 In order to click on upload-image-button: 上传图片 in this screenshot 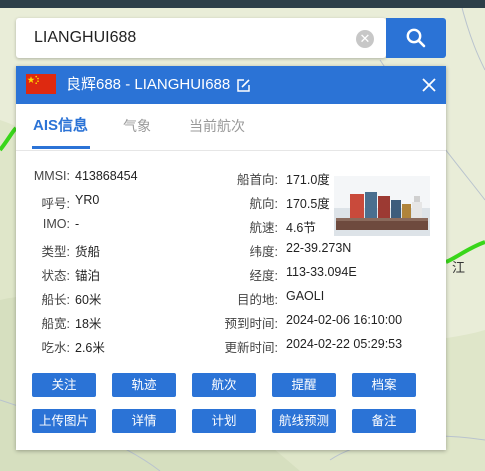, I will do `click(64, 421)`.